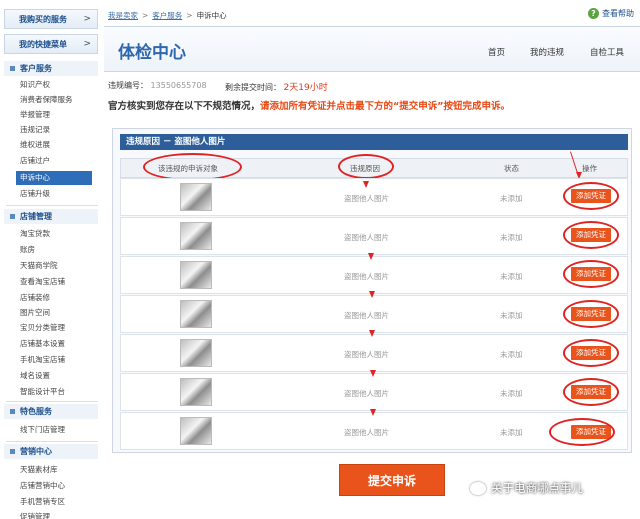 The width and height of the screenshot is (640, 519). What do you see at coordinates (589, 168) in the screenshot?
I see `column-header-action: 操作` at bounding box center [589, 168].